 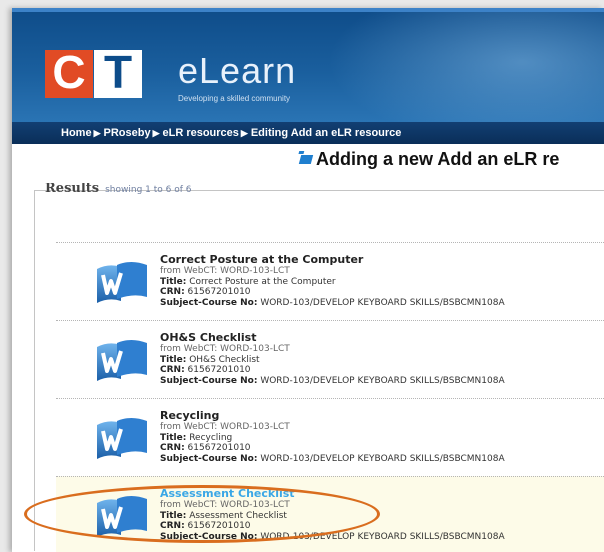 I want to click on title-value: Correct Posture at the Computer, so click(x=262, y=281).